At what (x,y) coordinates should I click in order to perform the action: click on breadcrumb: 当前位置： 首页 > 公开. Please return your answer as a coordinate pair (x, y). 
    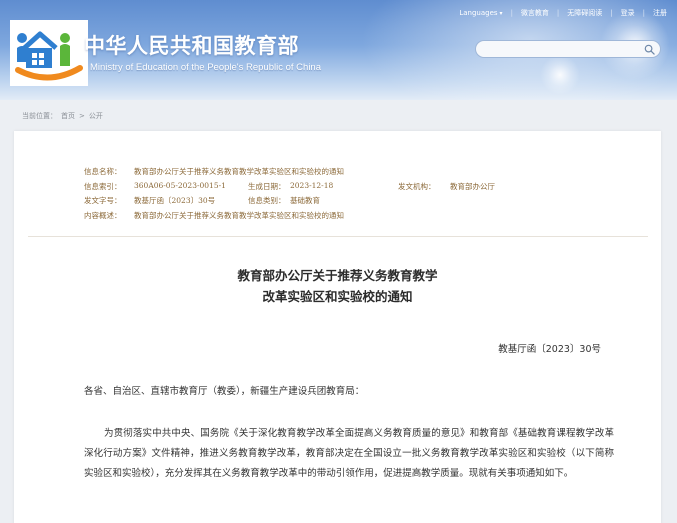
    Looking at the image, I should click on (62, 116).